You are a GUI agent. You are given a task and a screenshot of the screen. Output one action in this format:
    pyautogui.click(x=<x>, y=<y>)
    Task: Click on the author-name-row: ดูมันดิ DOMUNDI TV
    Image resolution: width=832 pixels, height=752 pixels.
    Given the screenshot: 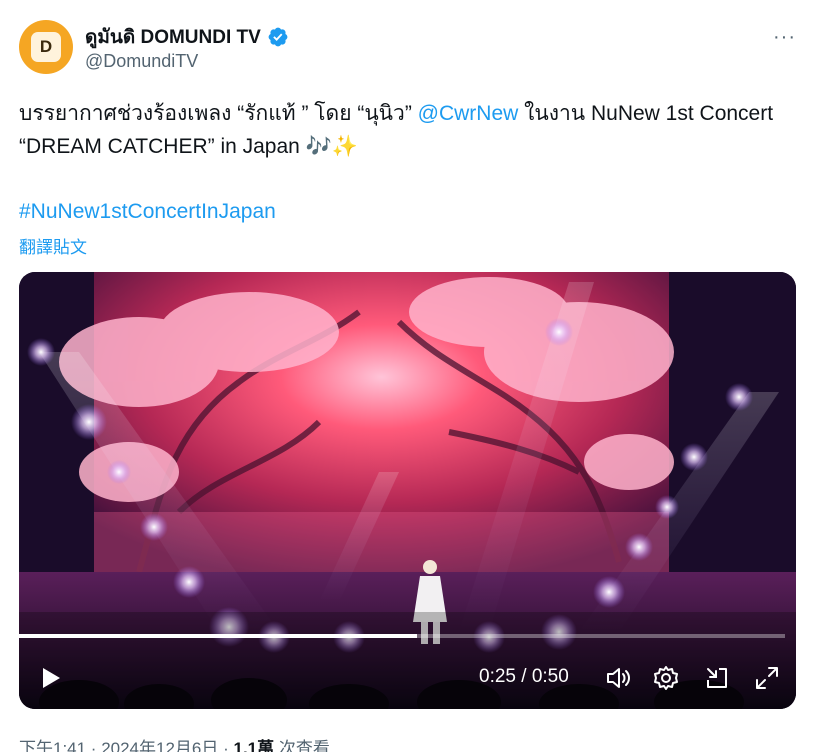 What is the action you would take?
    pyautogui.click(x=187, y=37)
    